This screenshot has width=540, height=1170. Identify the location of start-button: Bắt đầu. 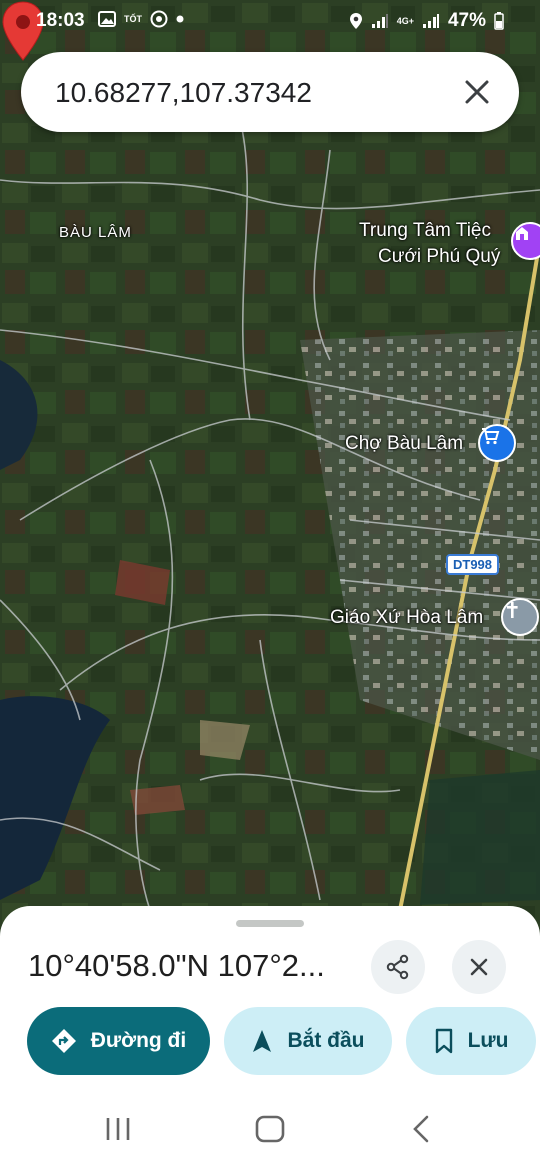
(308, 1041).